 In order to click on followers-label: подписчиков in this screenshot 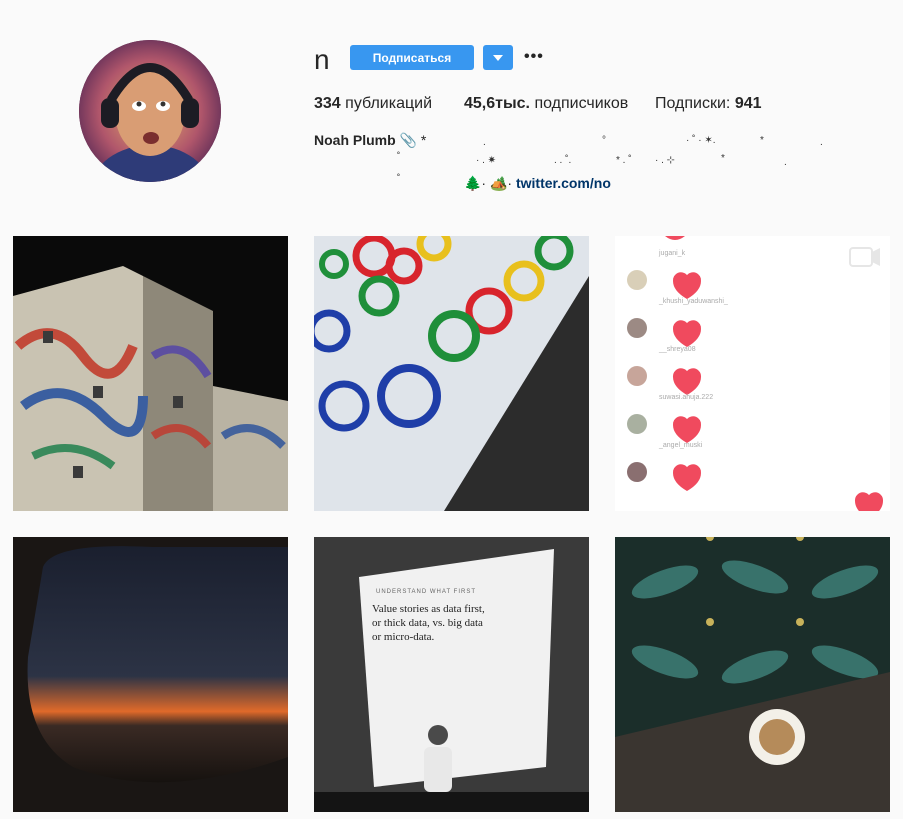, I will do `click(581, 103)`.